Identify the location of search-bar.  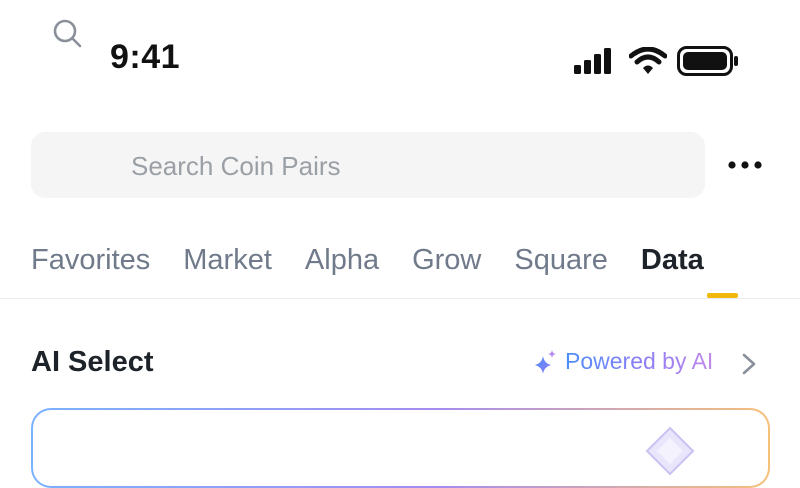
(368, 165).